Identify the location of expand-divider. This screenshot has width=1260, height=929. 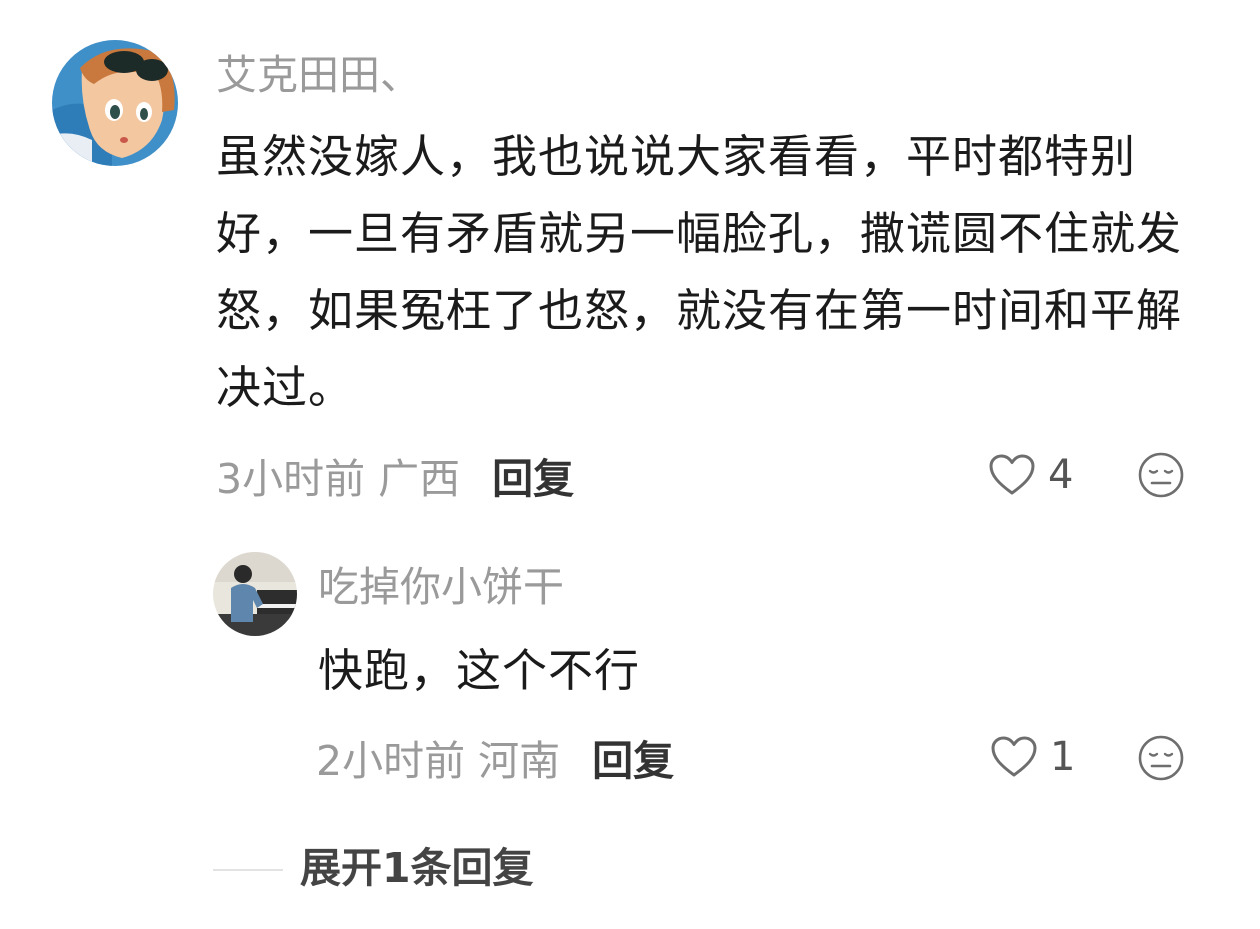
(248, 870).